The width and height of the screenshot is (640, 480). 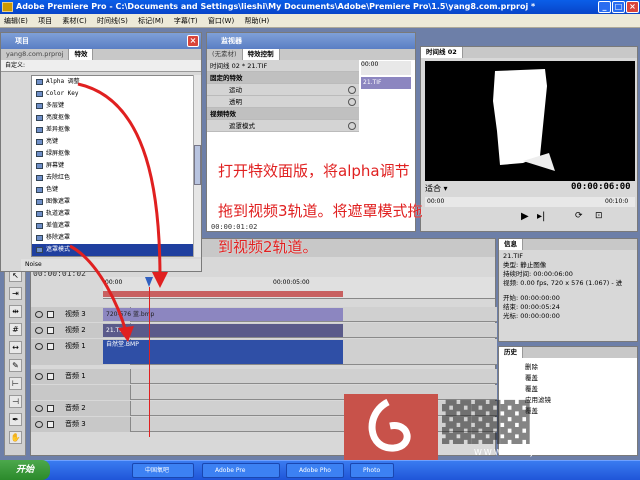 I want to click on task-item-premiere: Adobe Pre, so click(x=241, y=470).